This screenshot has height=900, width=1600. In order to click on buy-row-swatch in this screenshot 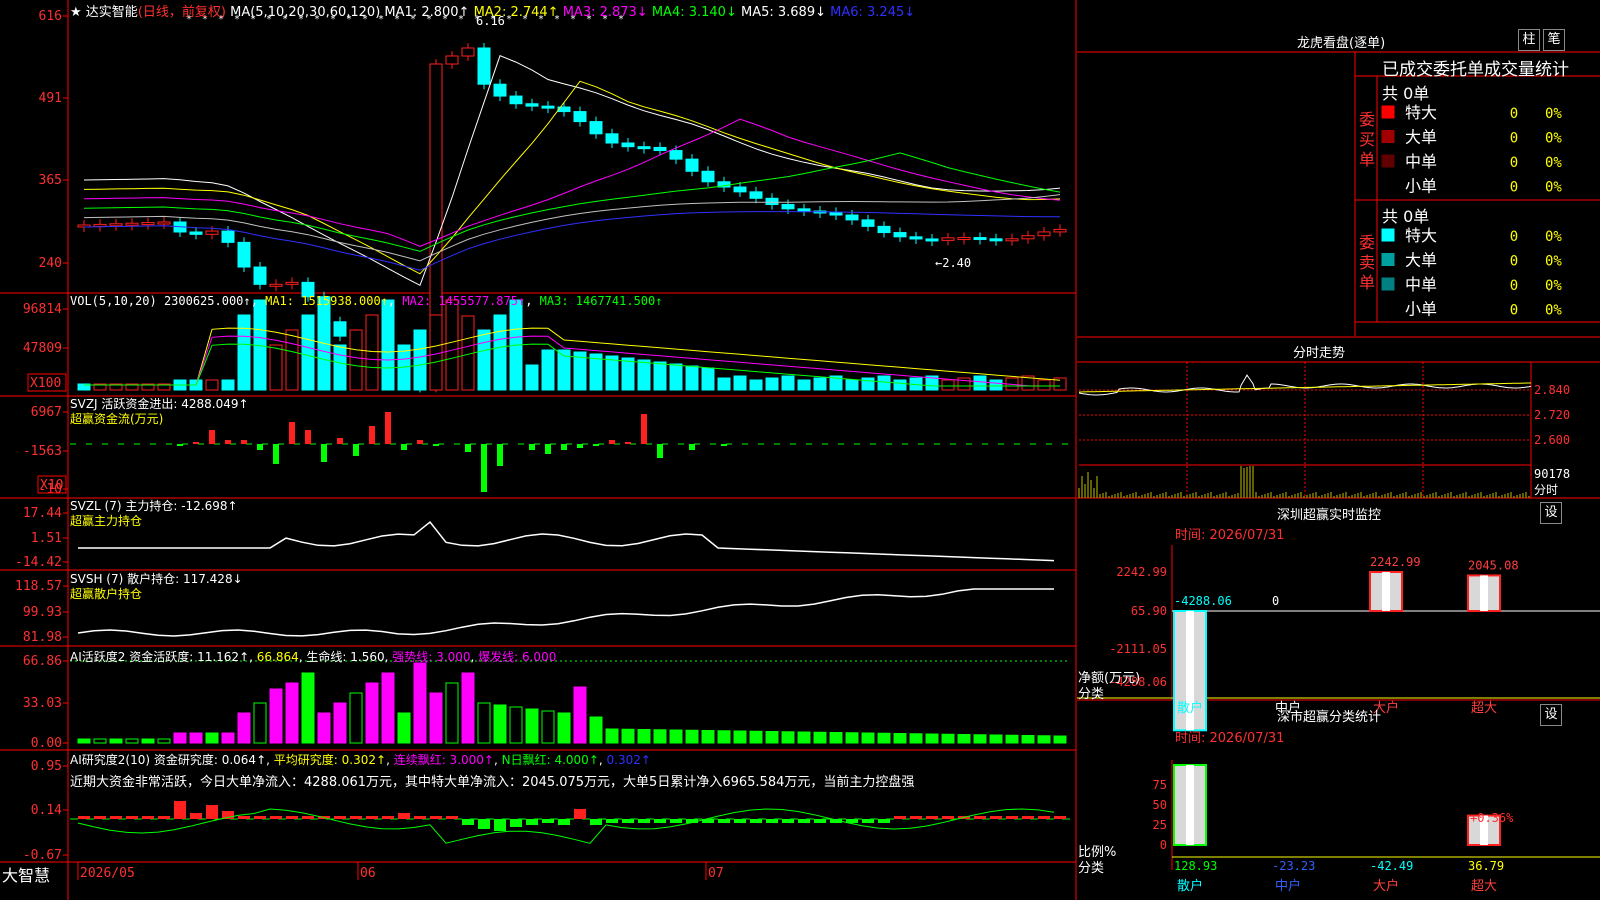, I will do `click(1388, 161)`.